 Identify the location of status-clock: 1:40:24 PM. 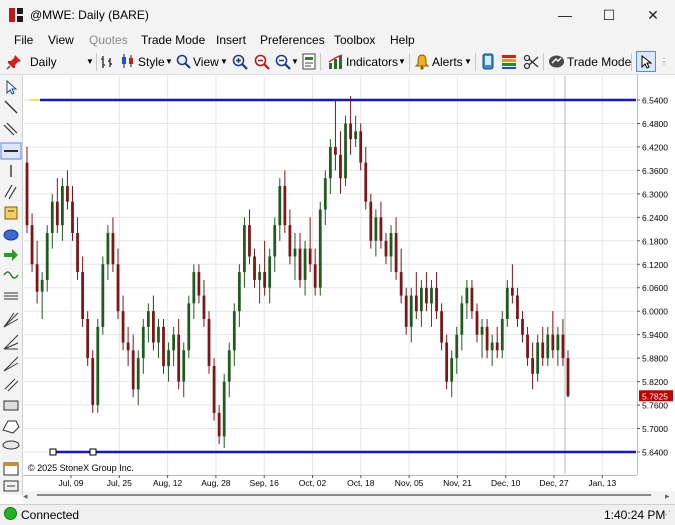
(635, 515).